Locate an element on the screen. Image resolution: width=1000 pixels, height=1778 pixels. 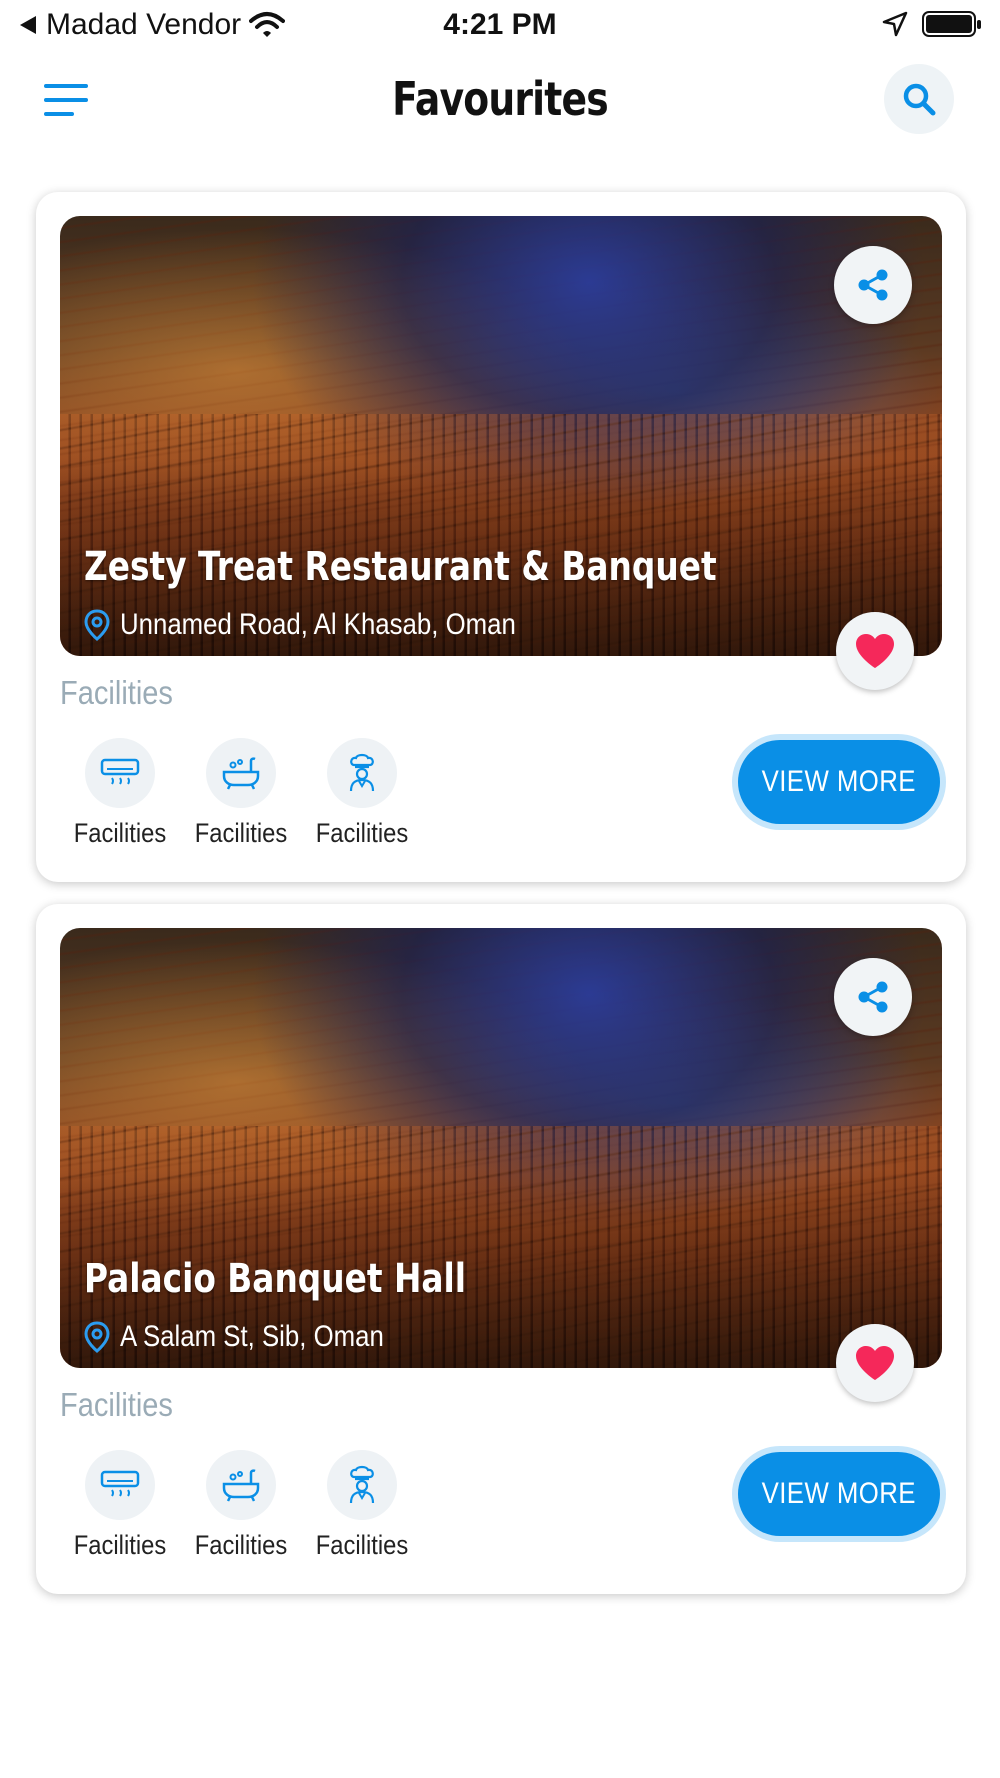
hamburger-menu-button is located at coordinates (69, 102).